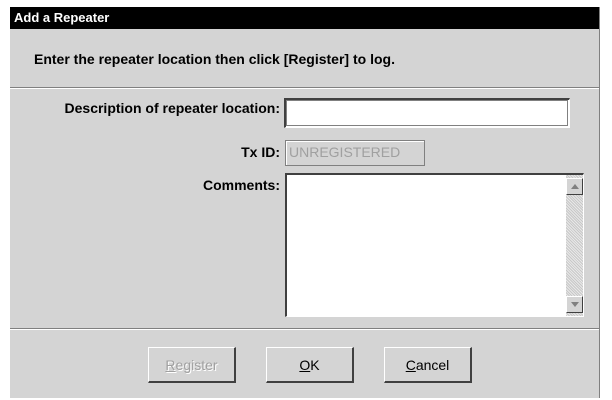 Image resolution: width=612 pixels, height=400 pixels. I want to click on register-label: egister, so click(196, 364).